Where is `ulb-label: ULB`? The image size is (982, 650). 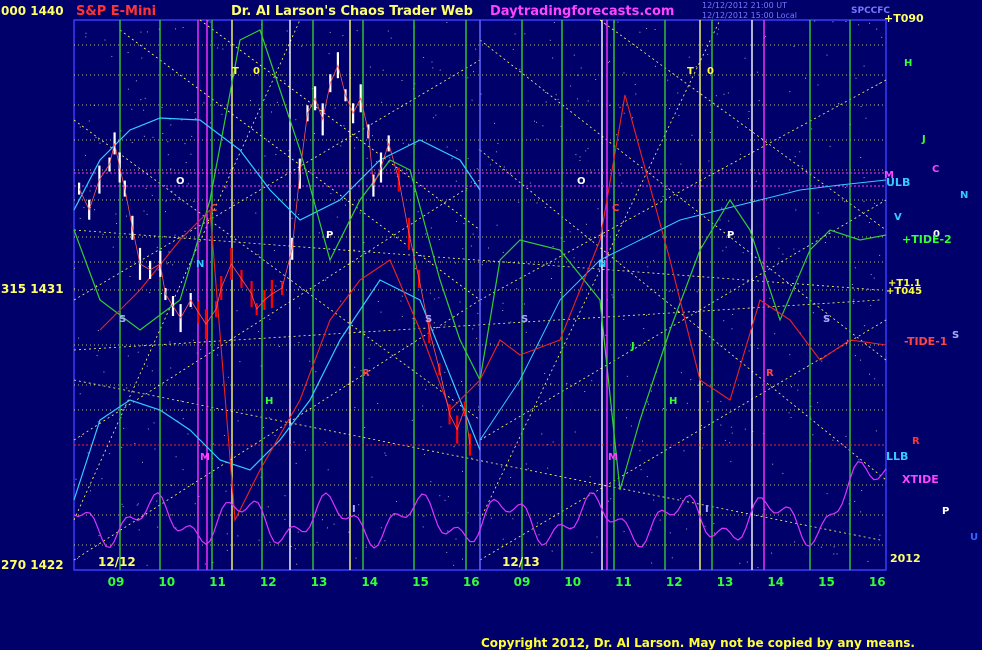 ulb-label: ULB is located at coordinates (898, 182).